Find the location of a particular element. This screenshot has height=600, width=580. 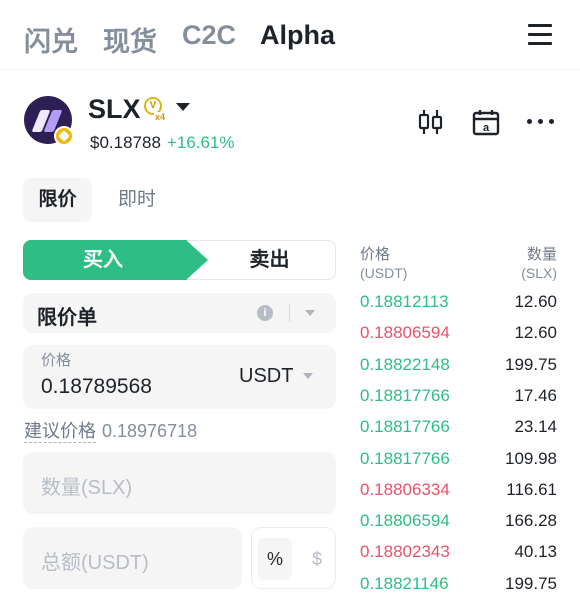

price-input-value: 0.18789568 is located at coordinates (96, 387).